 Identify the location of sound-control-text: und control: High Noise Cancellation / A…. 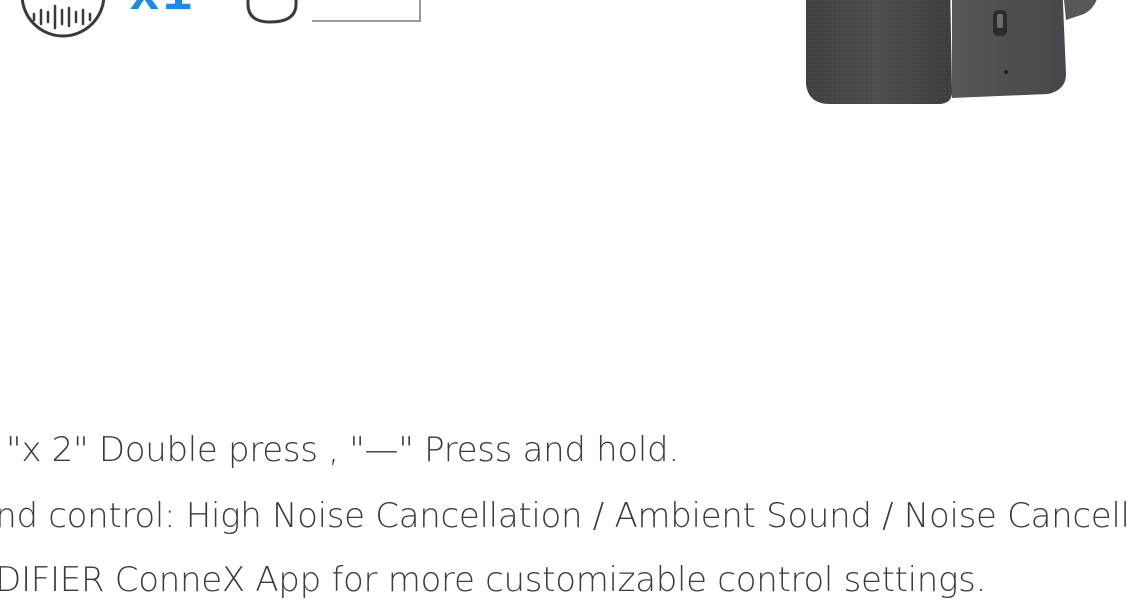
(565, 516).